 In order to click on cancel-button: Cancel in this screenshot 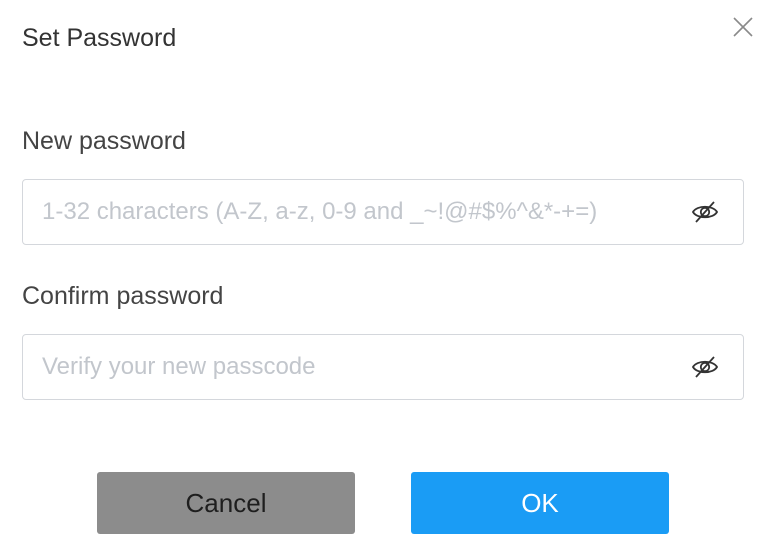, I will do `click(226, 503)`.